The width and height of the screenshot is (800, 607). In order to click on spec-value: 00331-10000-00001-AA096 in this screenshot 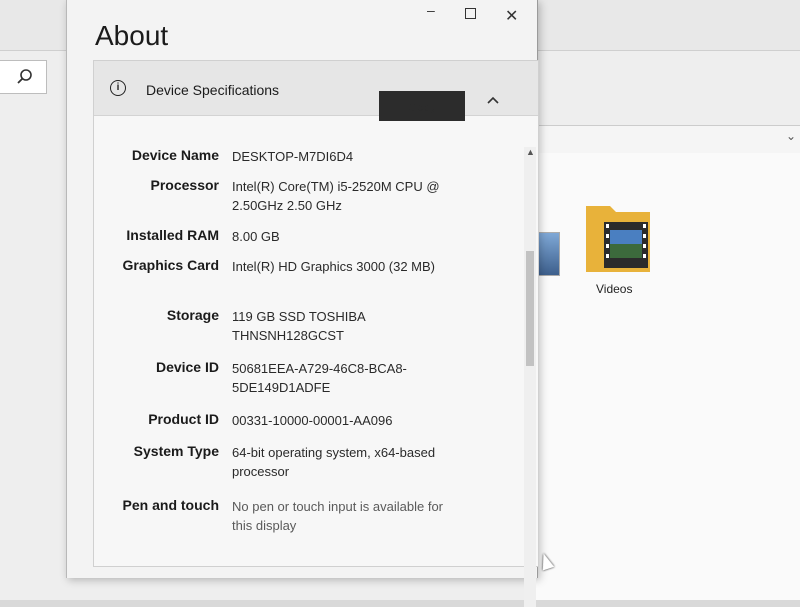, I will do `click(312, 420)`.